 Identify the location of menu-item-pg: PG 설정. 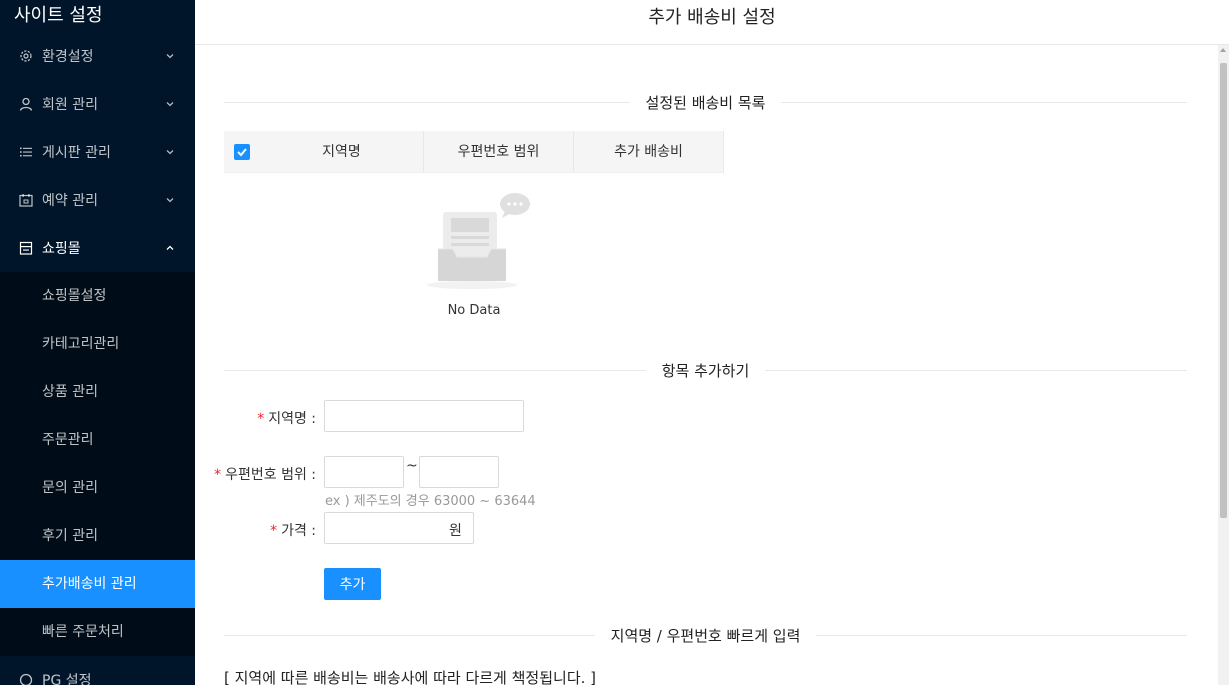
(97, 670).